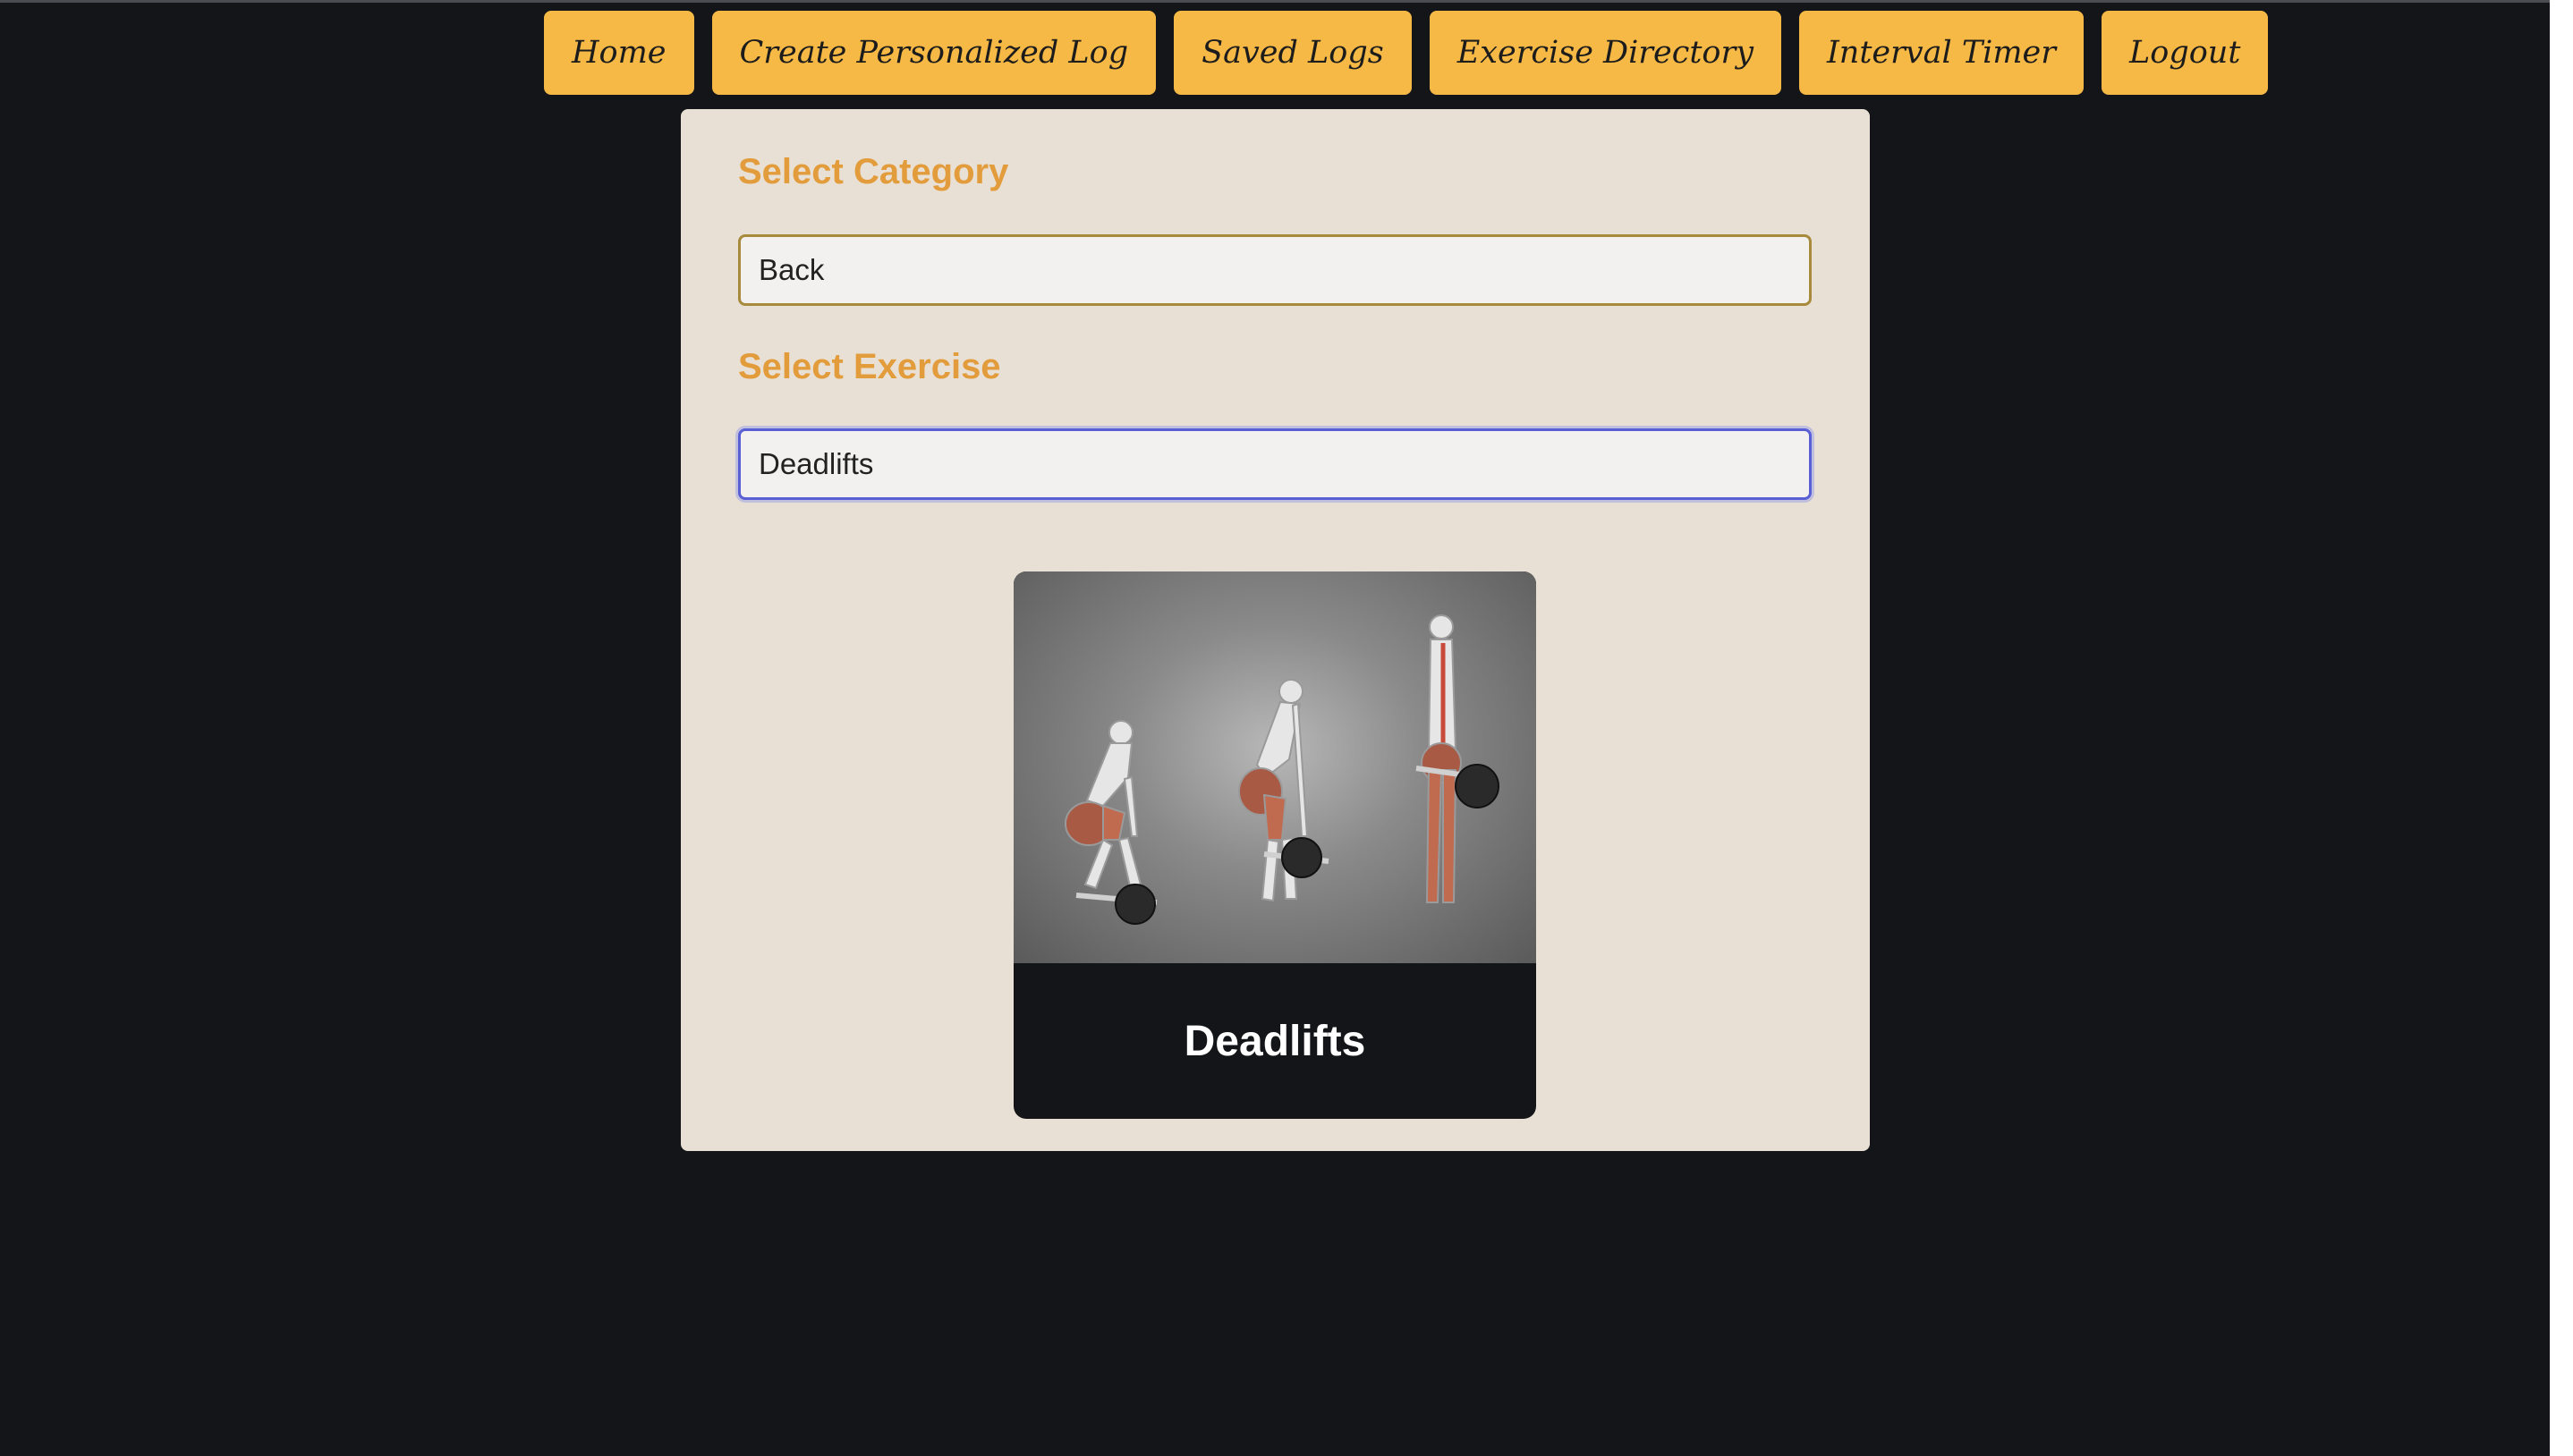 The height and width of the screenshot is (1456, 2573). Describe the element at coordinates (1941, 53) in the screenshot. I see `nav-interval-timer-button: Interval Timer` at that location.